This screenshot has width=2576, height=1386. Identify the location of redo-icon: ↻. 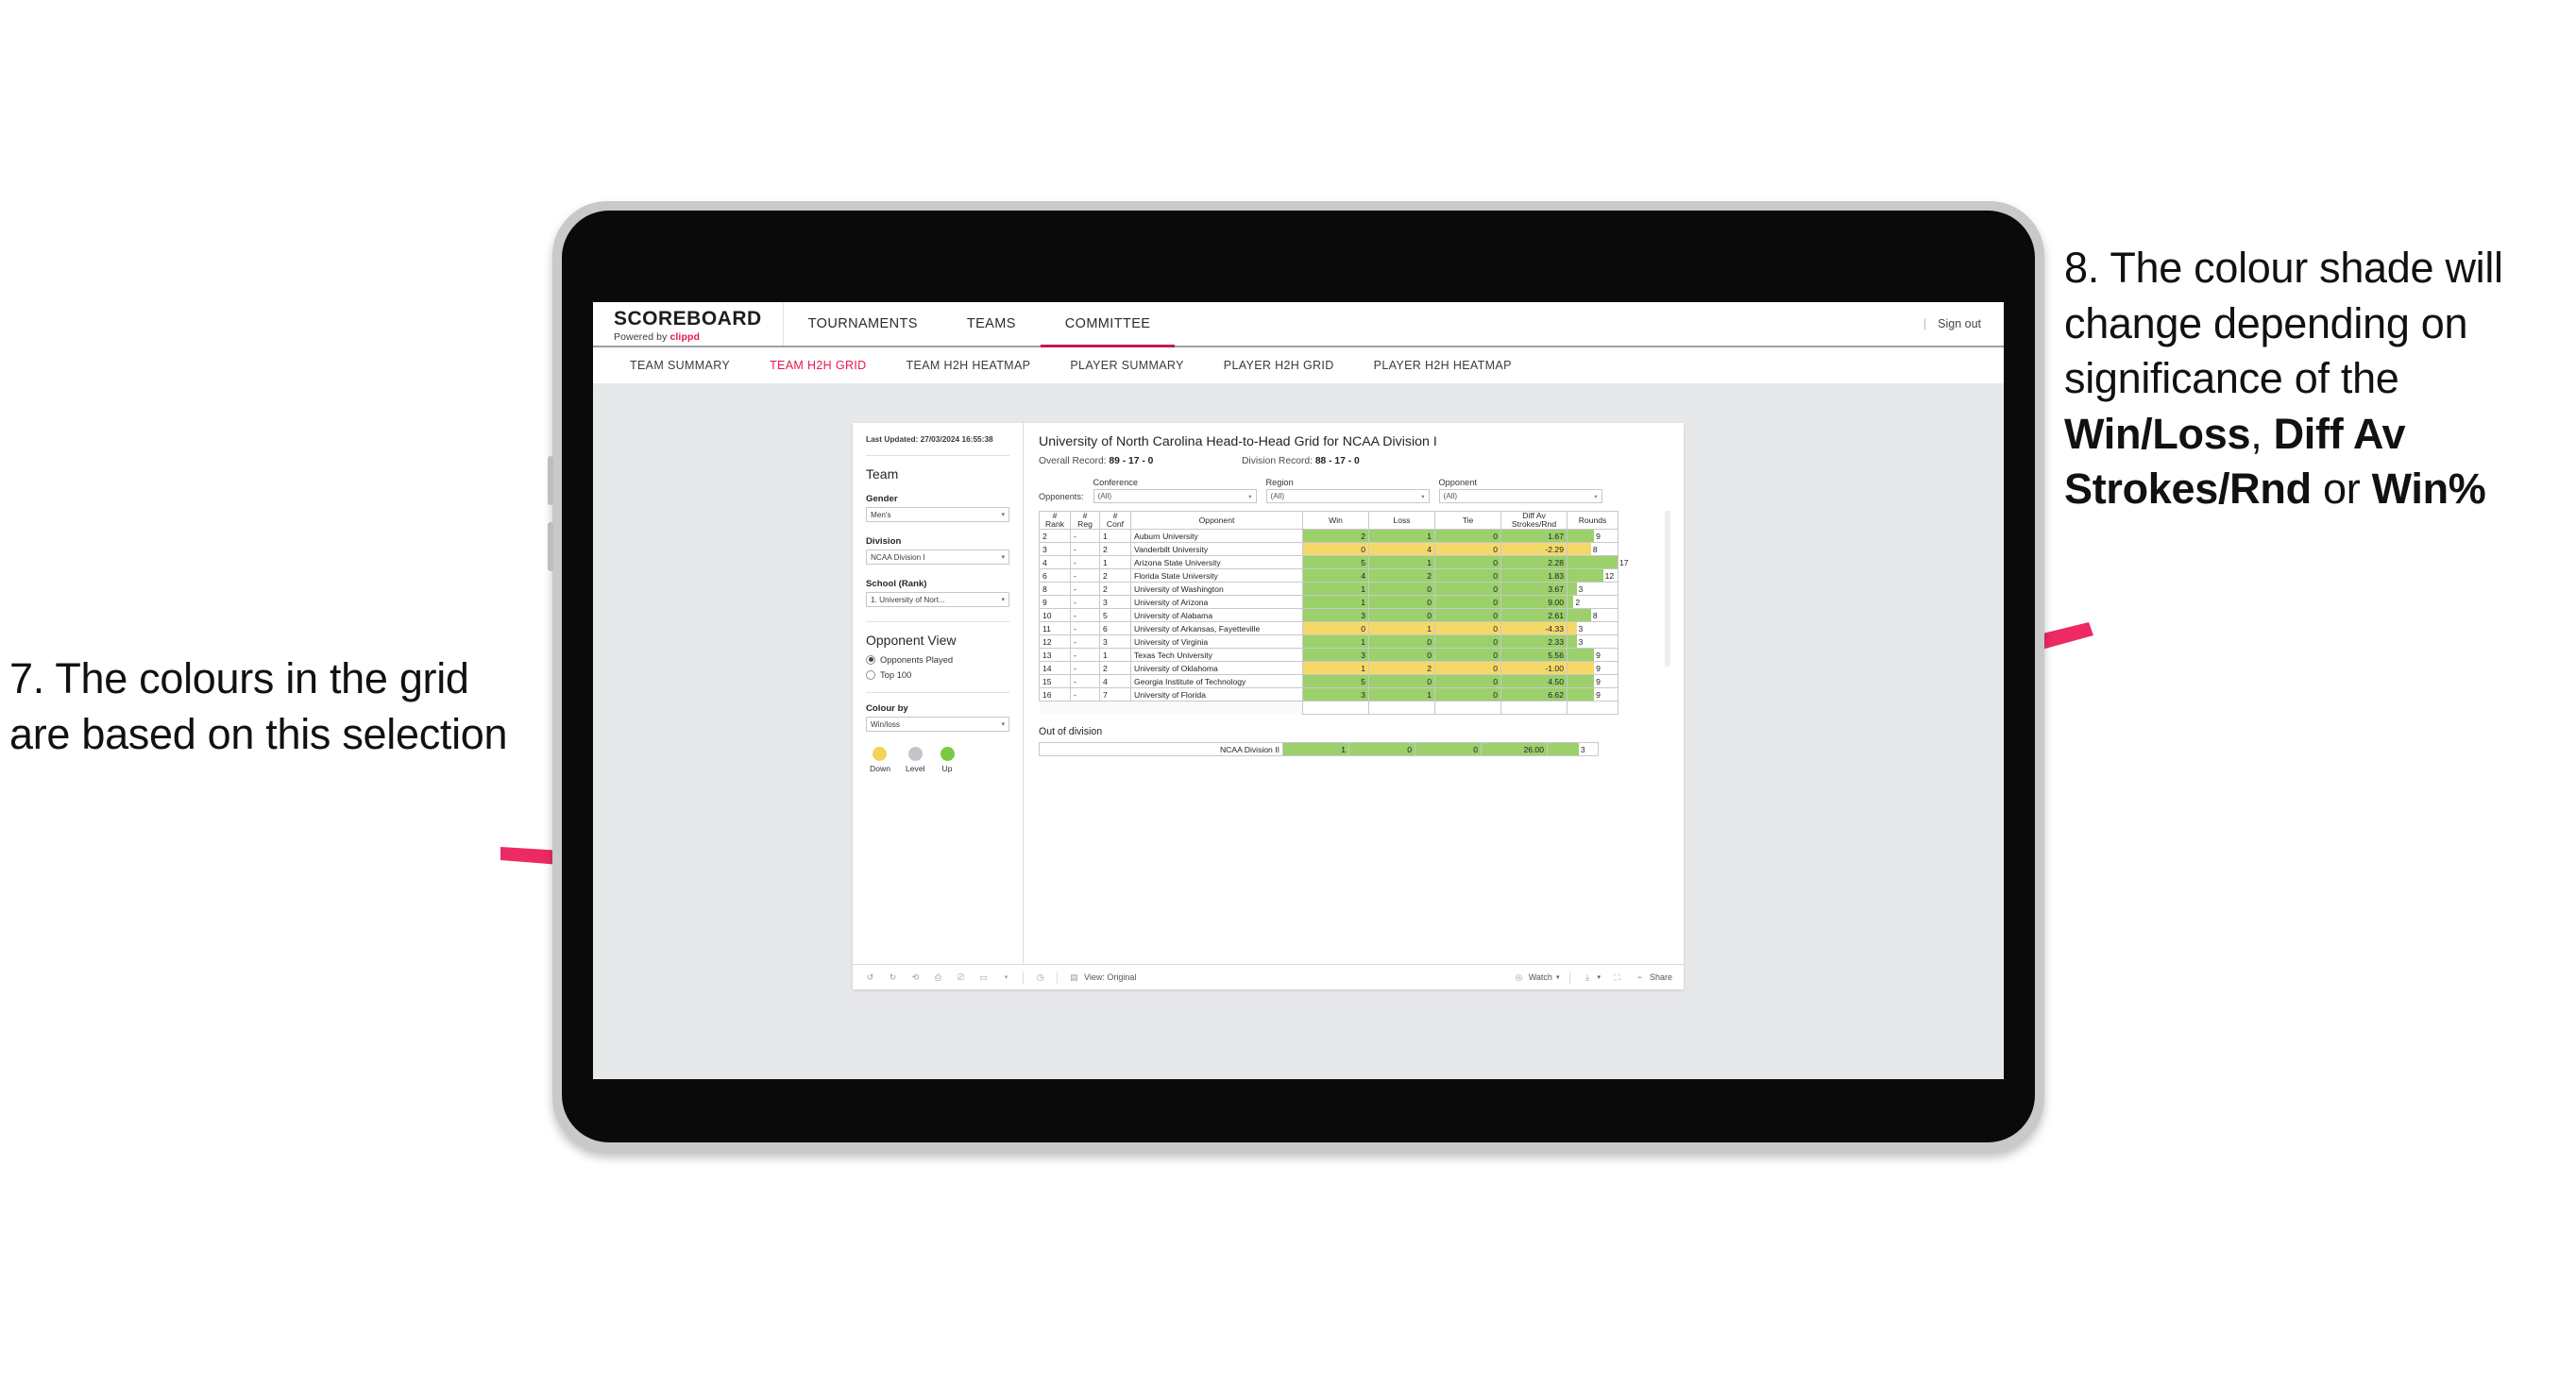
(893, 978).